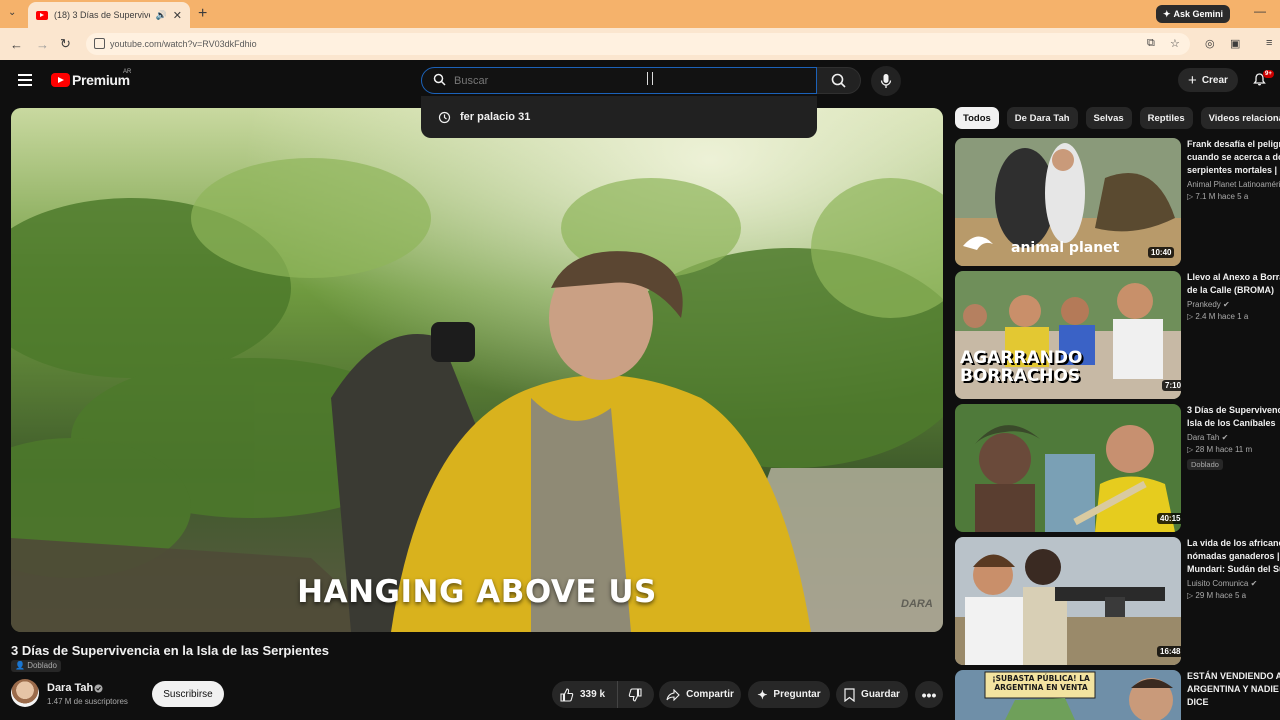  What do you see at coordinates (444, 117) in the screenshot?
I see `history-icon` at bounding box center [444, 117].